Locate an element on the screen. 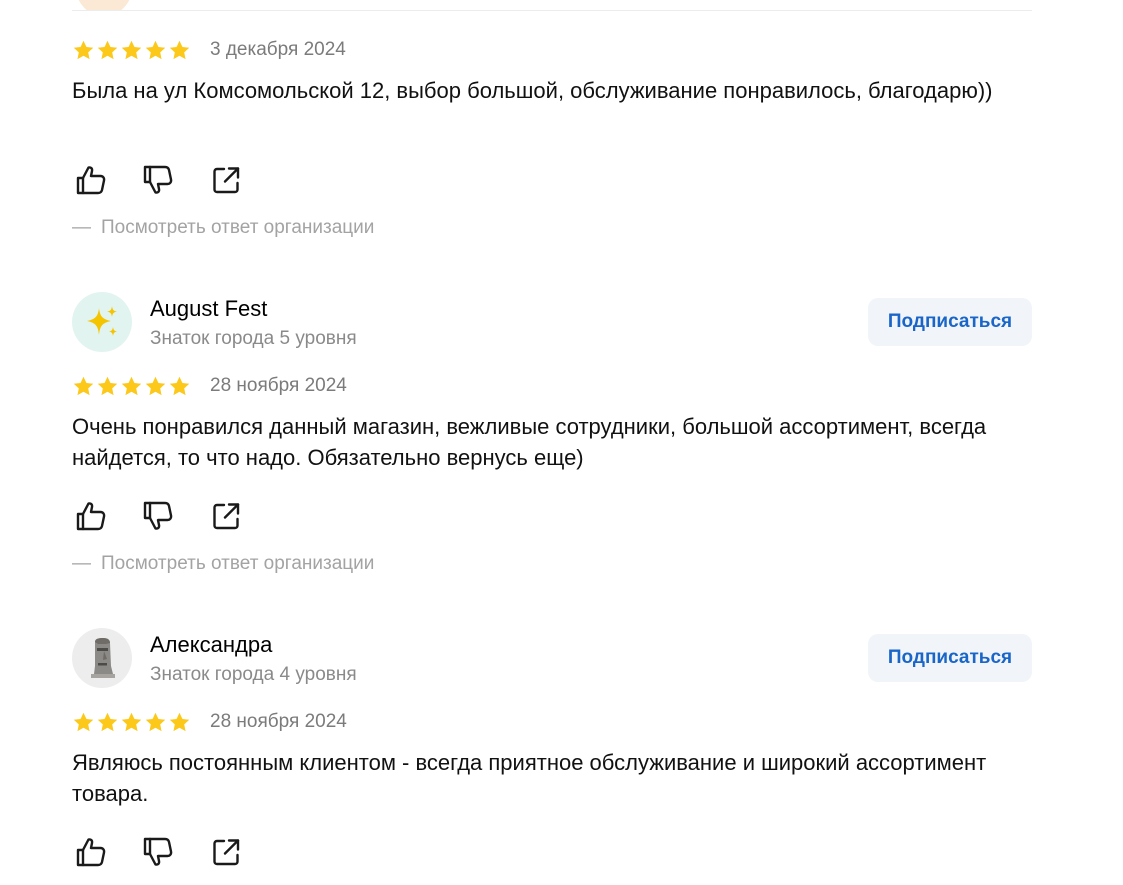 This screenshot has height=885, width=1123. author-level: Знаток города 5 уровня is located at coordinates (253, 338).